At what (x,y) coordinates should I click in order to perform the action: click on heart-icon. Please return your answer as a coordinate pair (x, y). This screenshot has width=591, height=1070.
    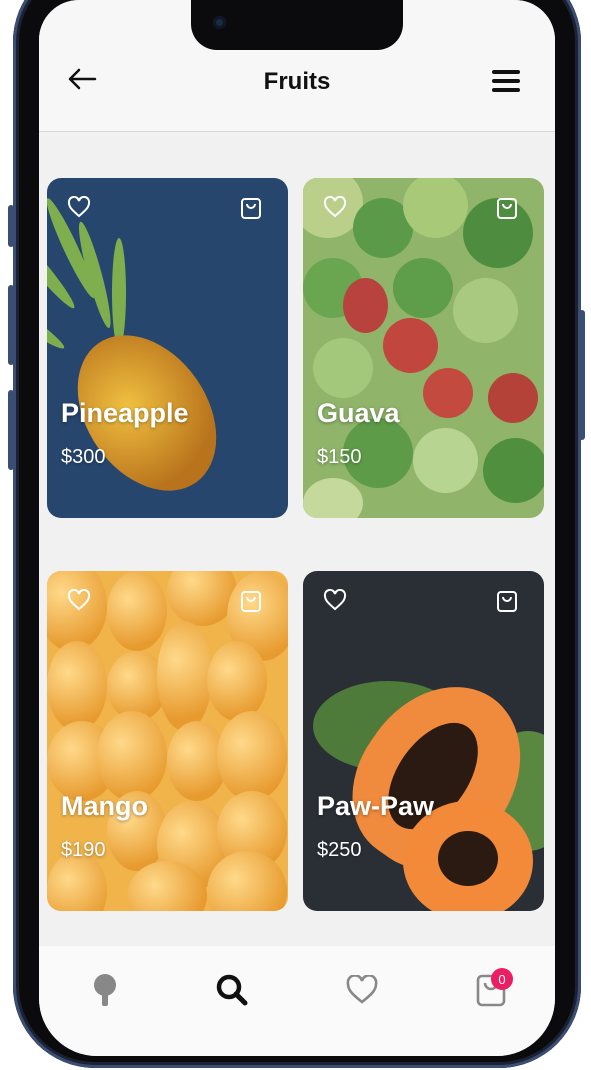
    Looking at the image, I should click on (362, 989).